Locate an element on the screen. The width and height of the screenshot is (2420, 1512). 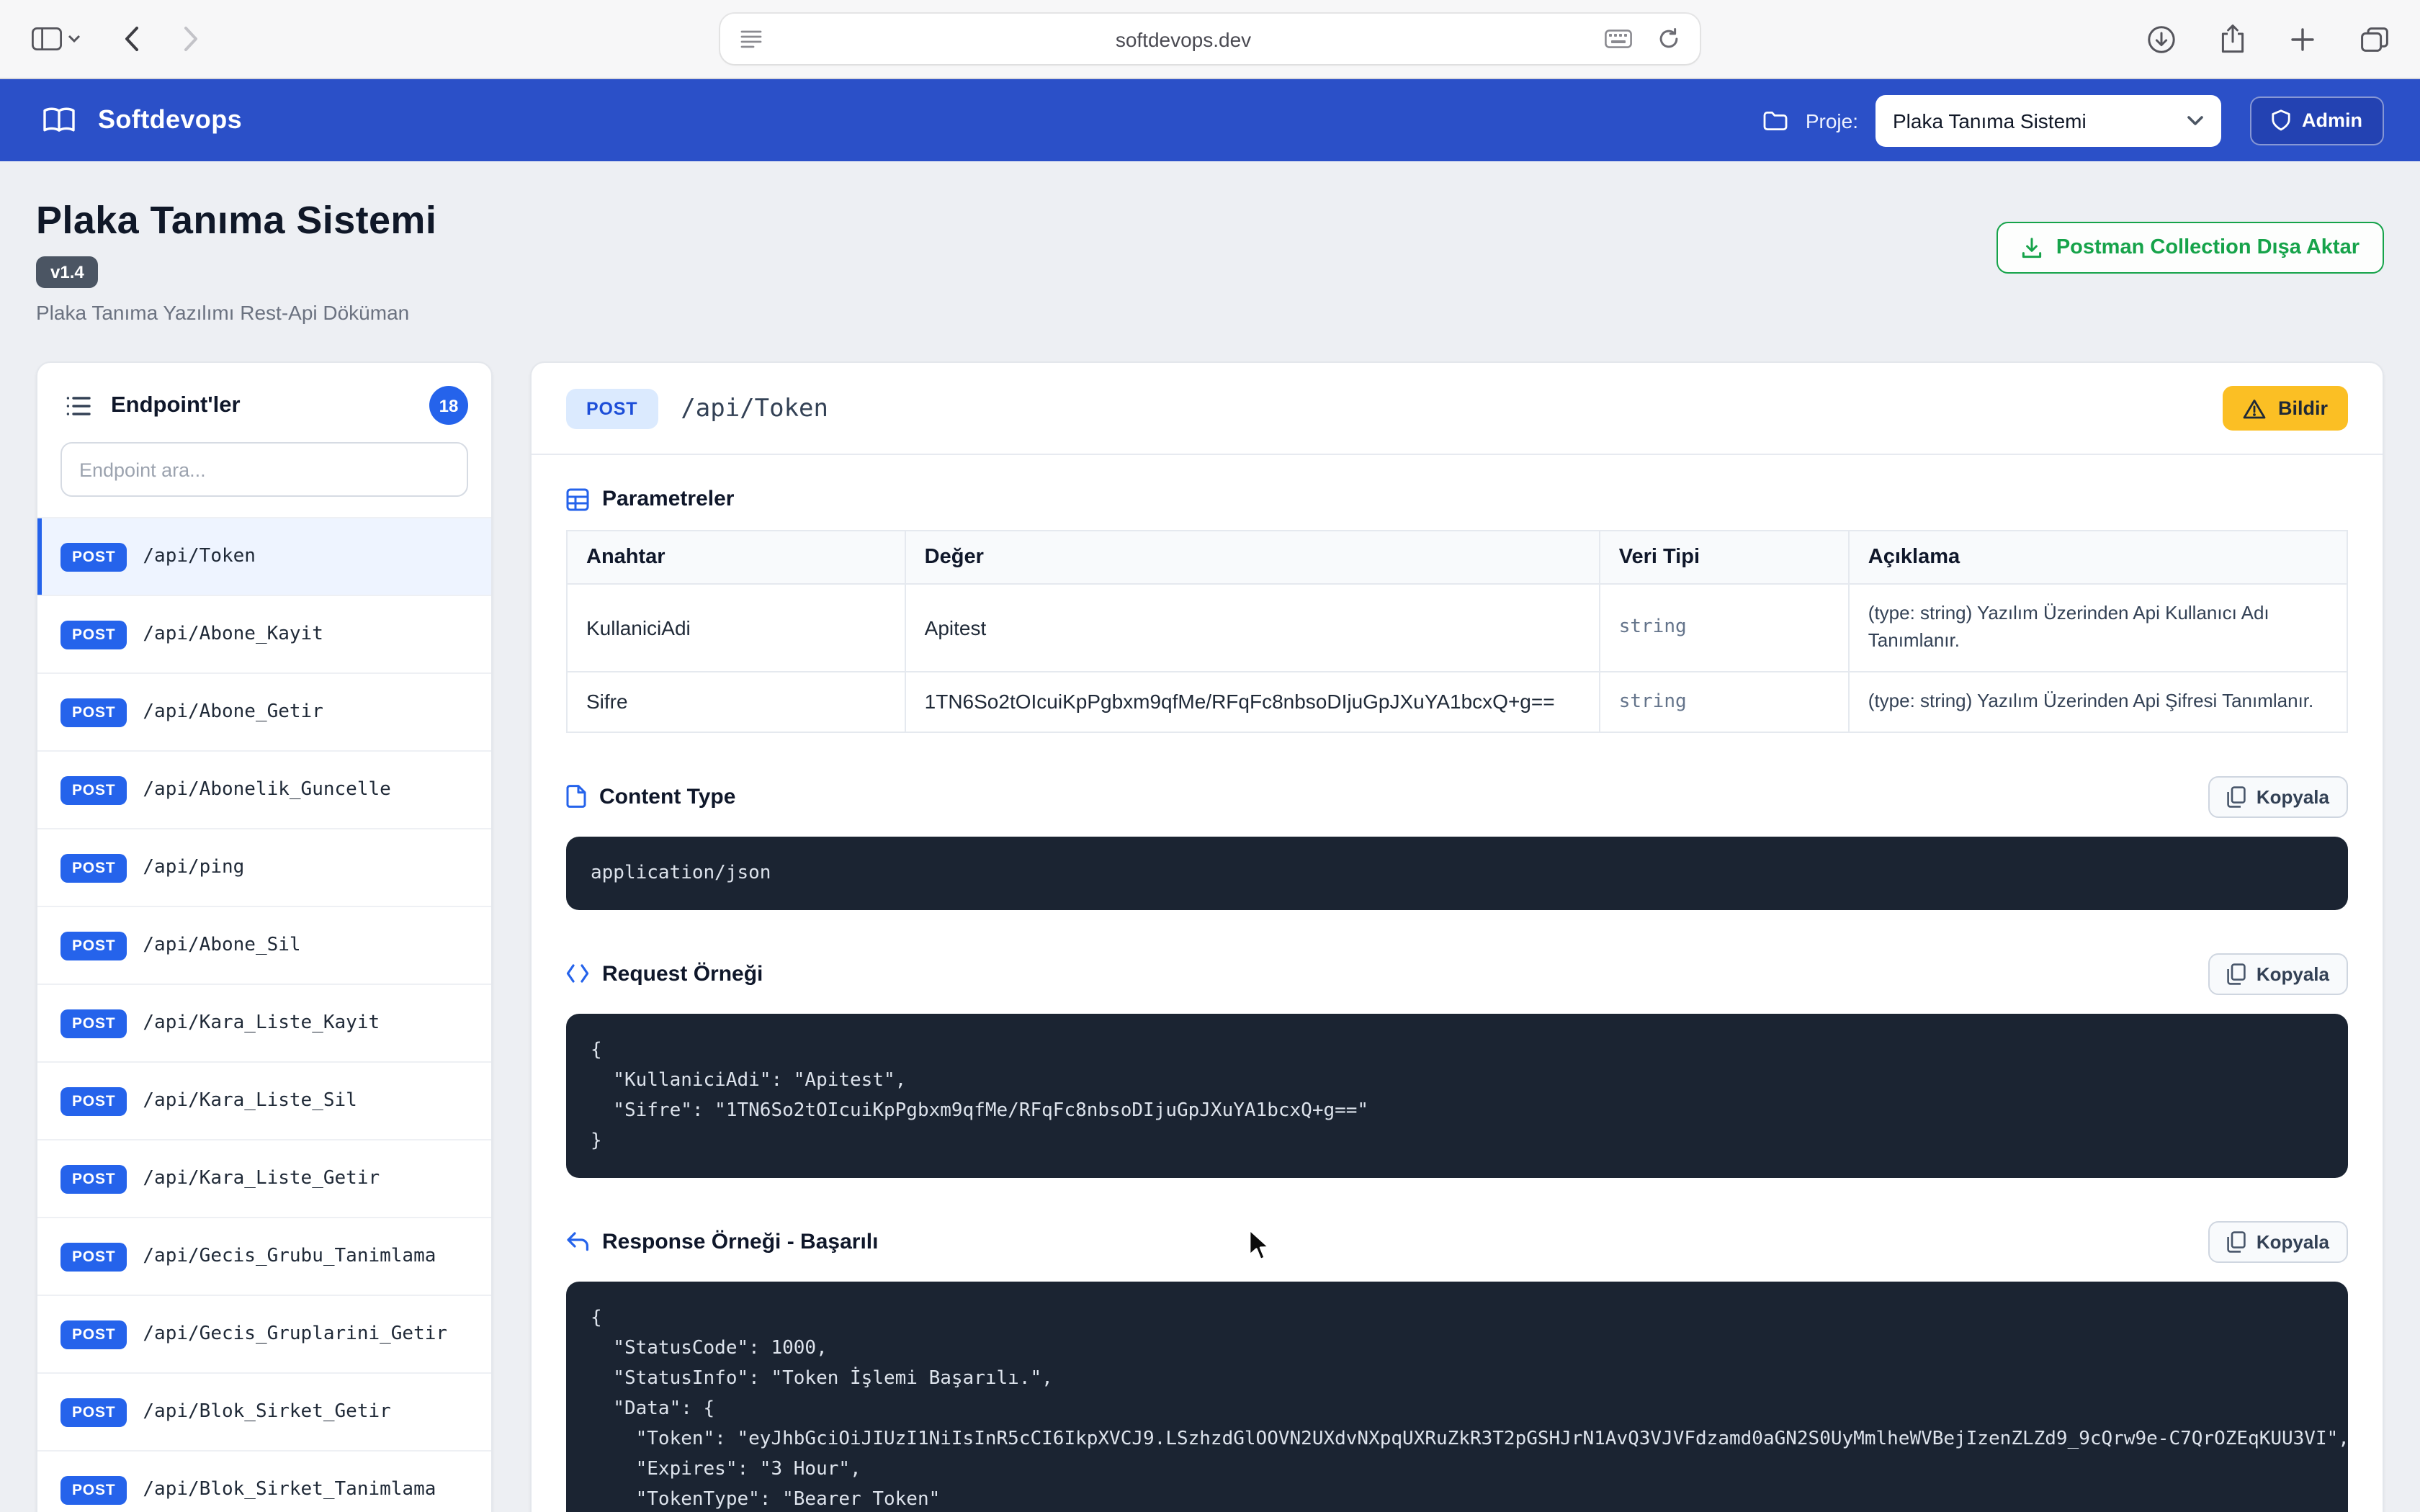
sidebar-item-blok-sirket-tanimlama: POST /api/Blok_Sirket_Tanimlama is located at coordinates (264, 1481).